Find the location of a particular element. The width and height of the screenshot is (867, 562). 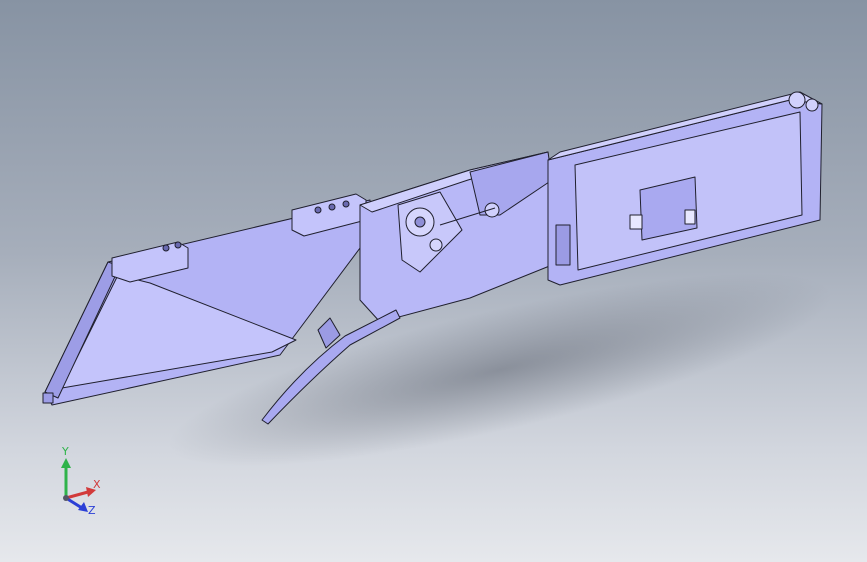

axis-triad: Y X Z is located at coordinates (81, 481).